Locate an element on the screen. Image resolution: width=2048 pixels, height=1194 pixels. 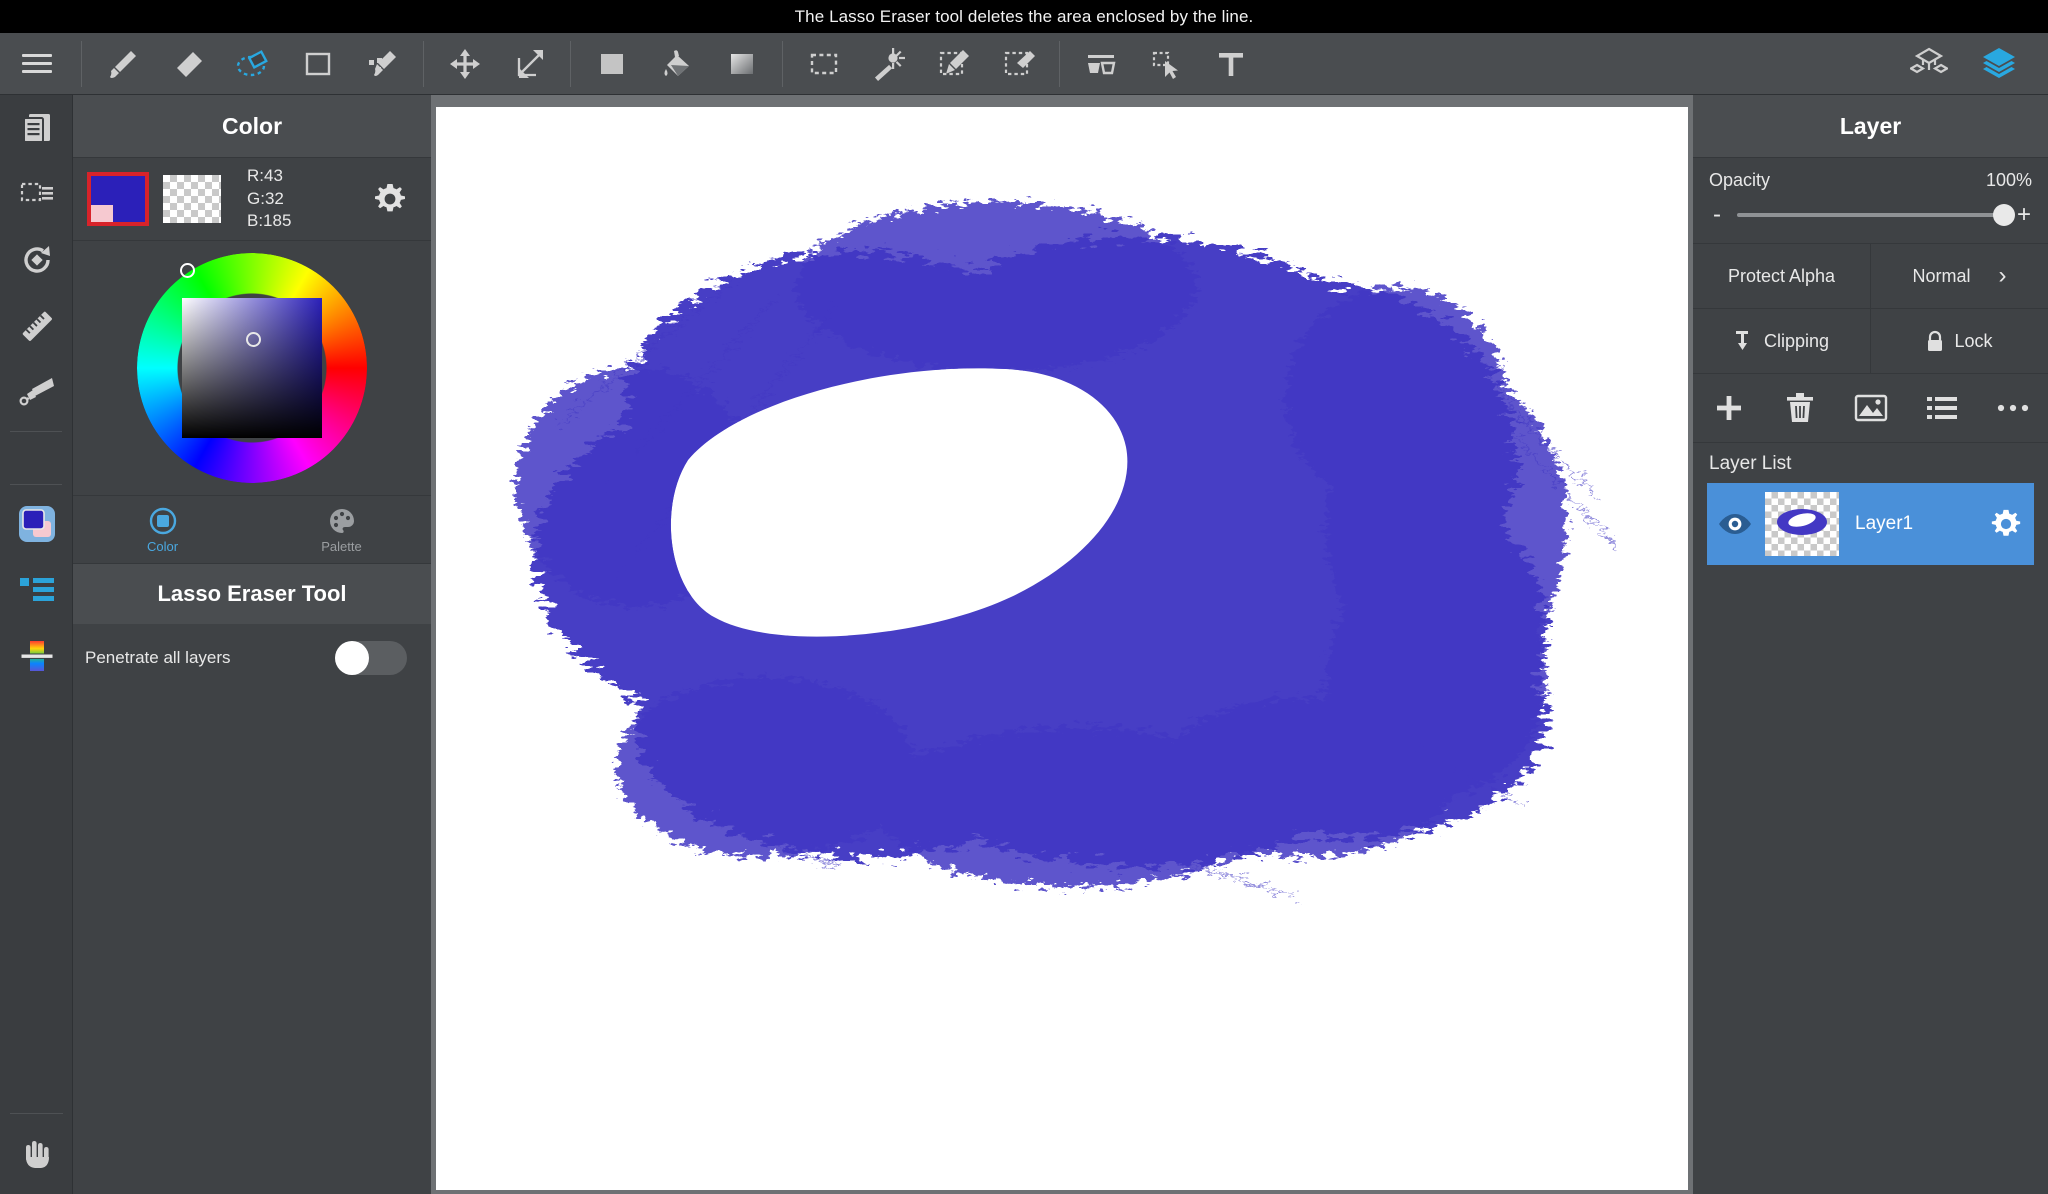
opacity-slider-thumb is located at coordinates (2004, 215).